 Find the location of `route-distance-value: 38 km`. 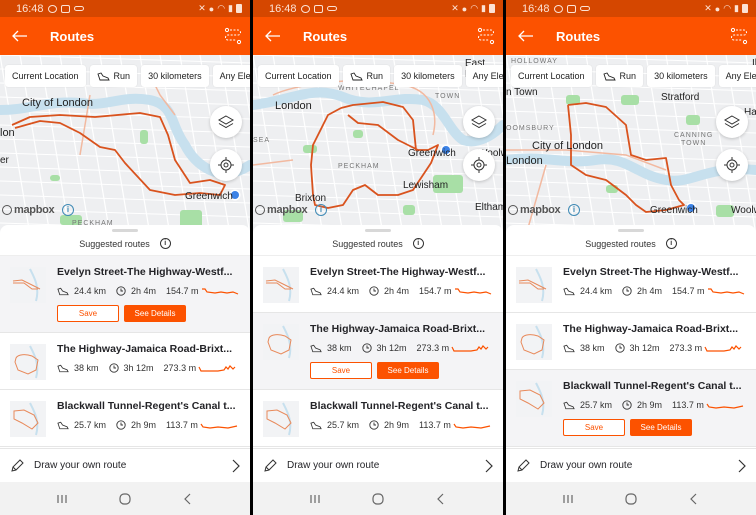

route-distance-value: 38 km is located at coordinates (339, 348).